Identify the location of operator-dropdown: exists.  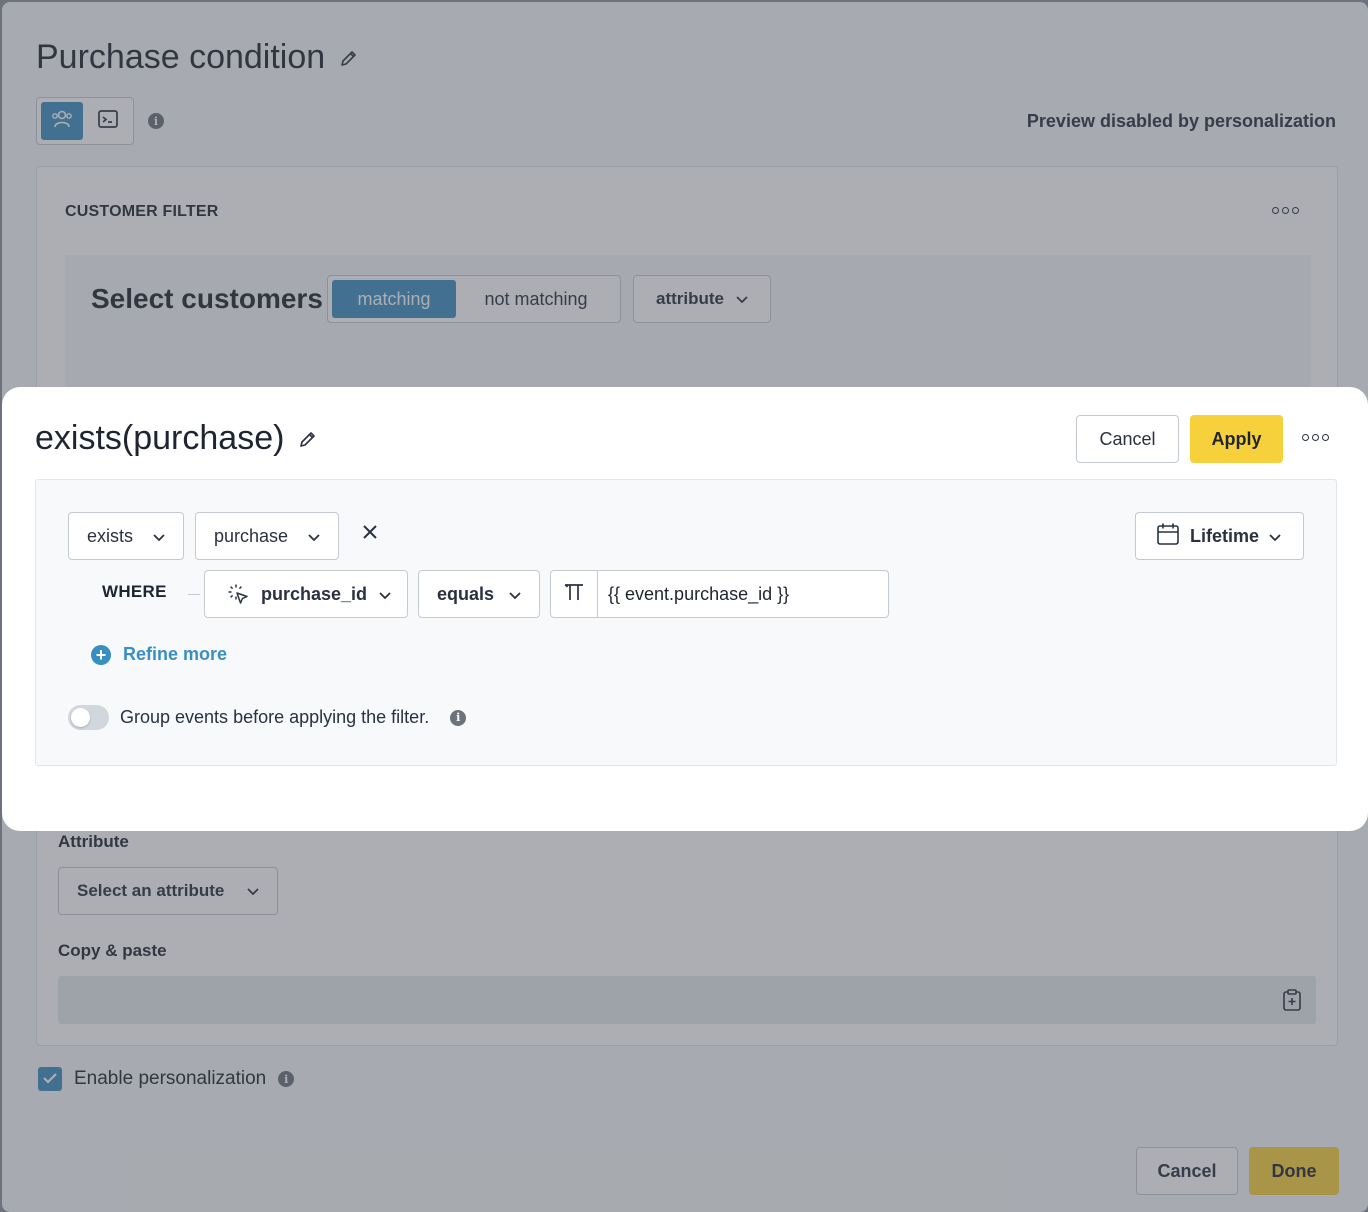
(126, 536).